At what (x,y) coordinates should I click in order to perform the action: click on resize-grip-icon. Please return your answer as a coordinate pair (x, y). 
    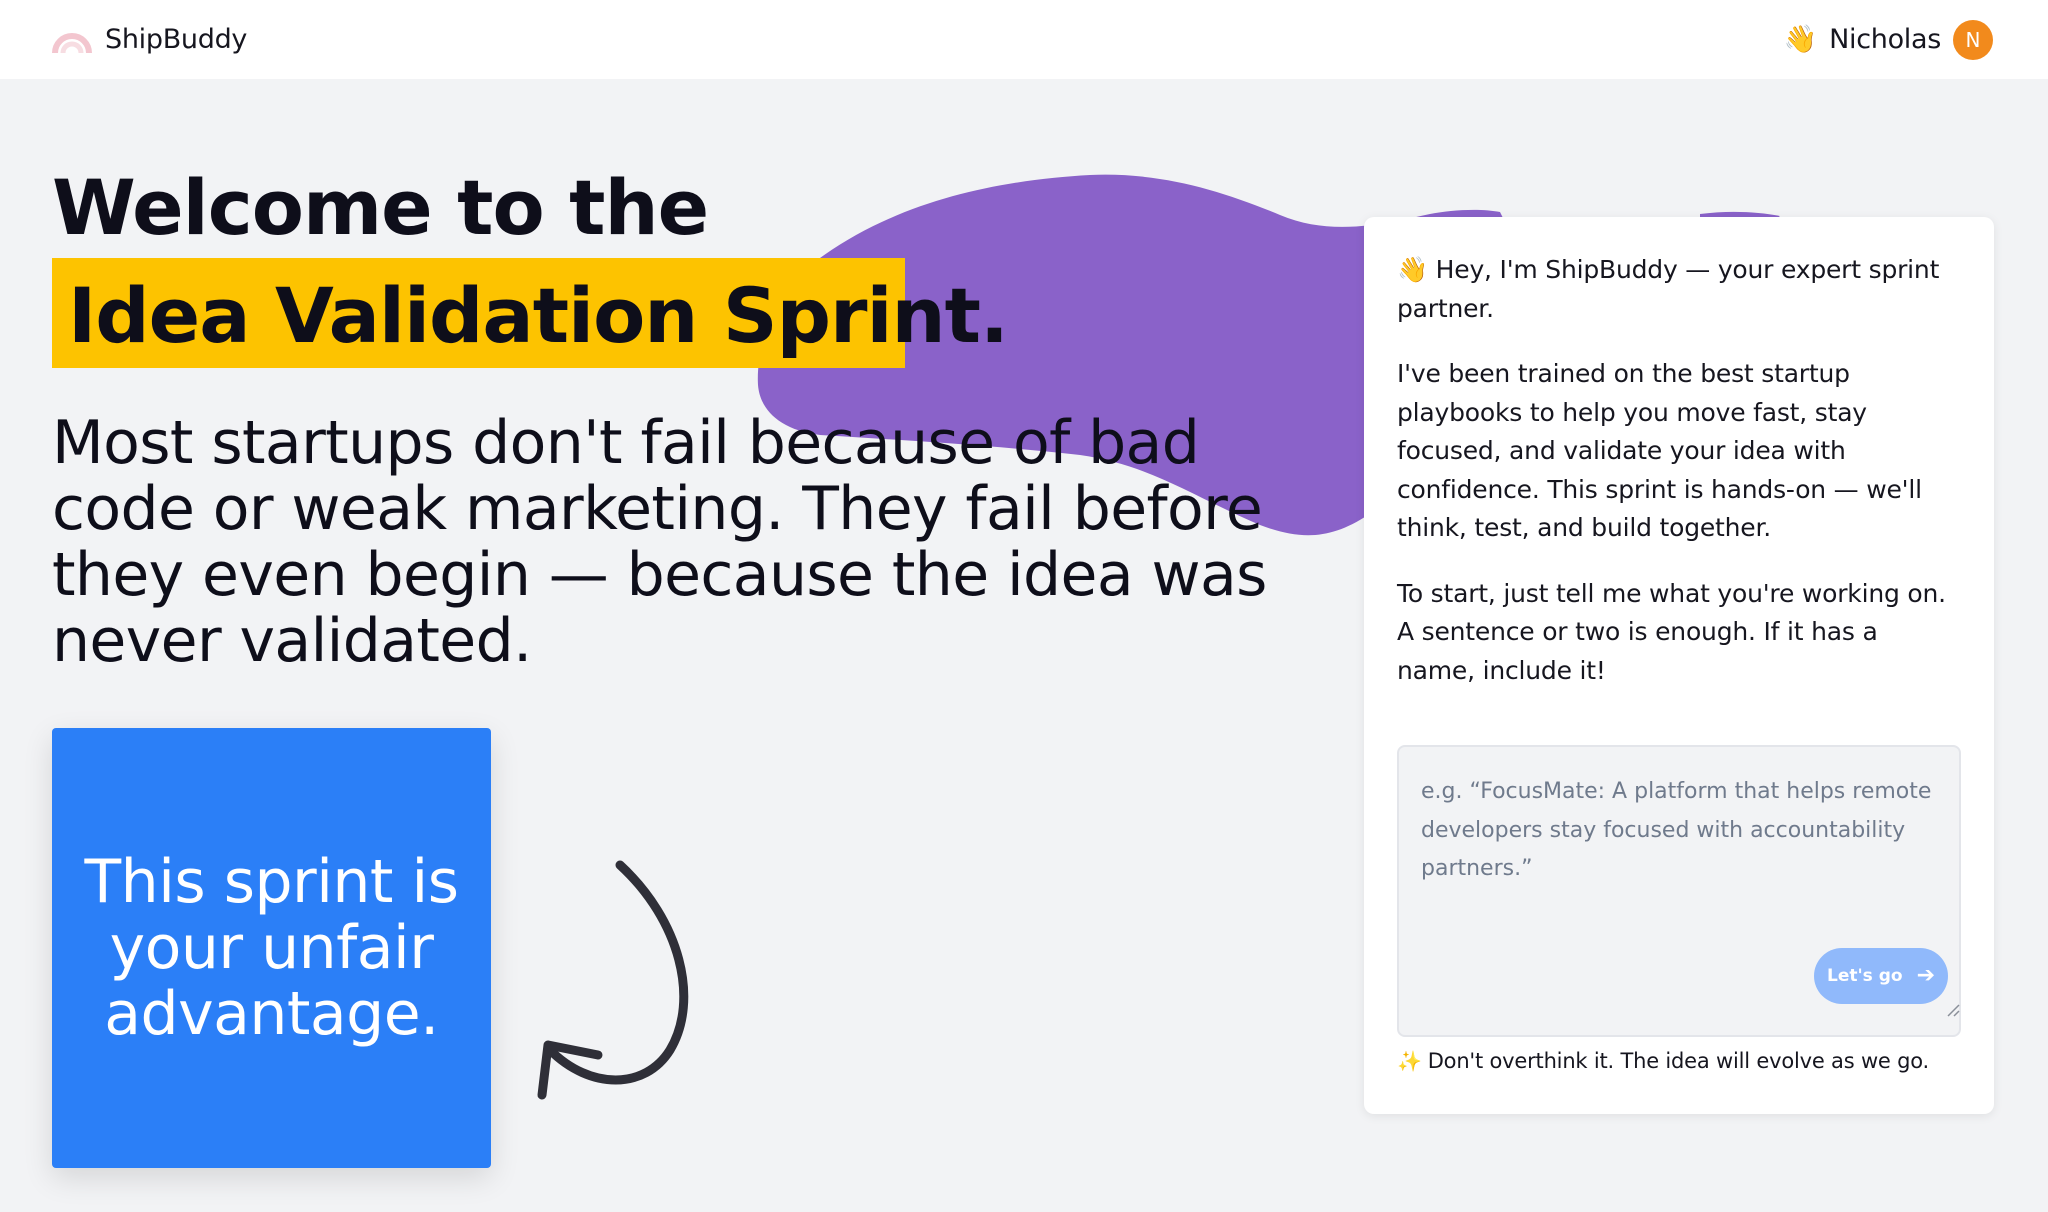
    Looking at the image, I should click on (1953, 1010).